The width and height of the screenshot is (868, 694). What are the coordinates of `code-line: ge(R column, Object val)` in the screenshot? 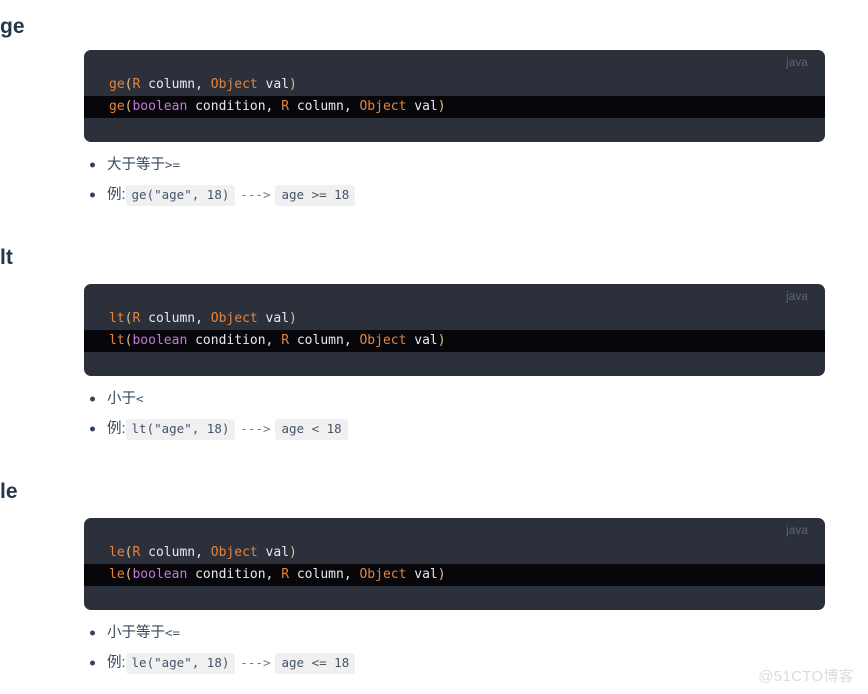 It's located at (454, 85).